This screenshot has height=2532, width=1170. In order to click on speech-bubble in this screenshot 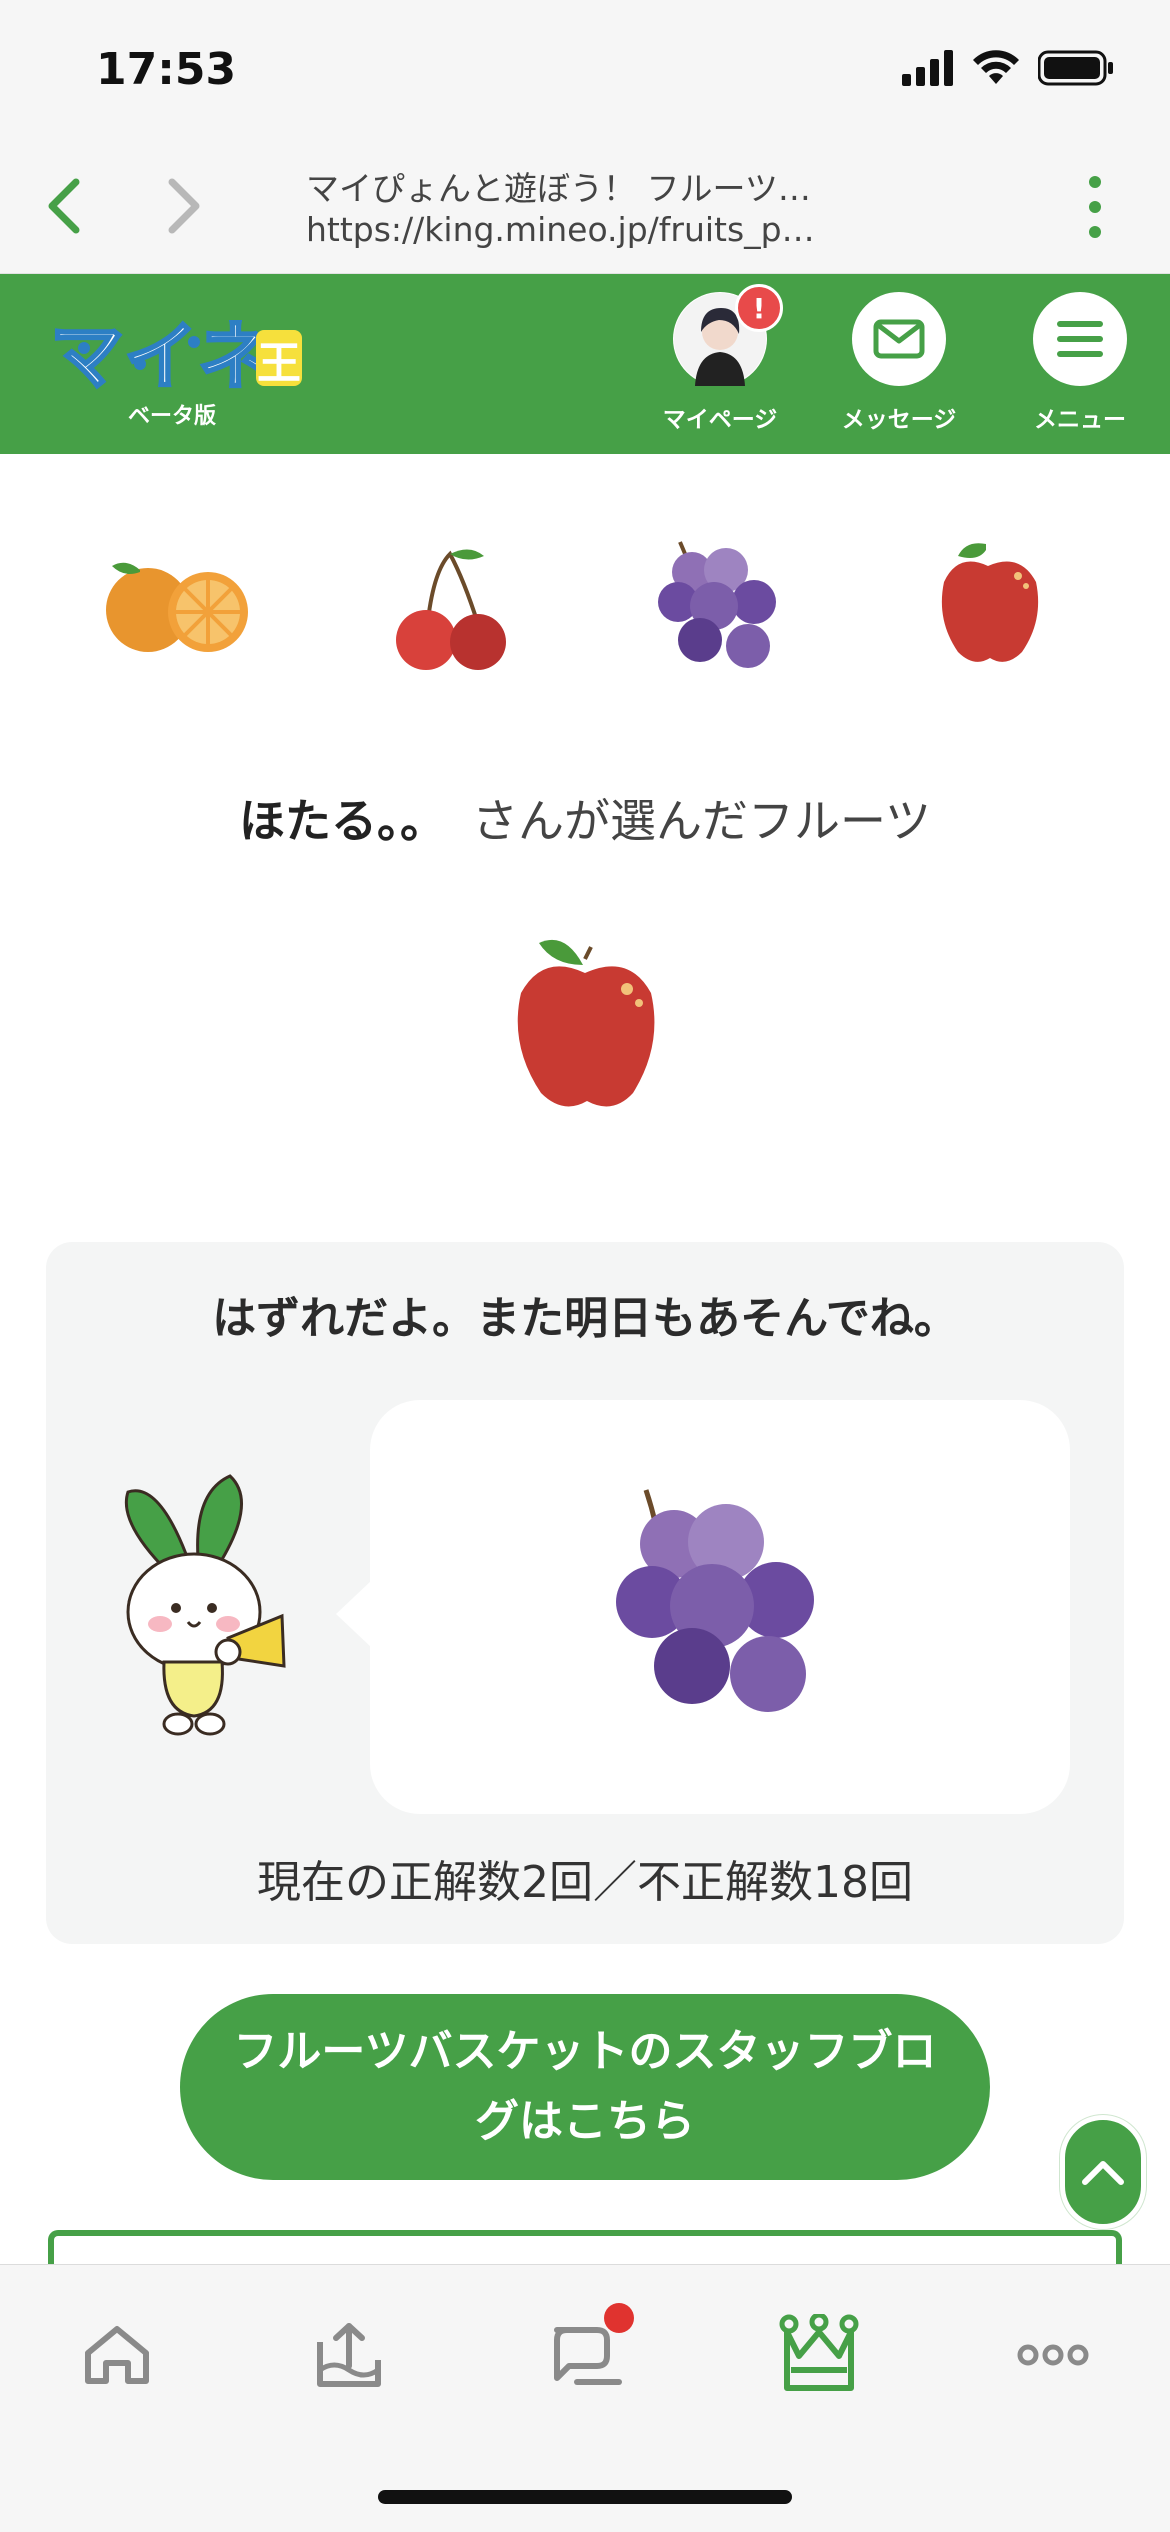, I will do `click(720, 1607)`.